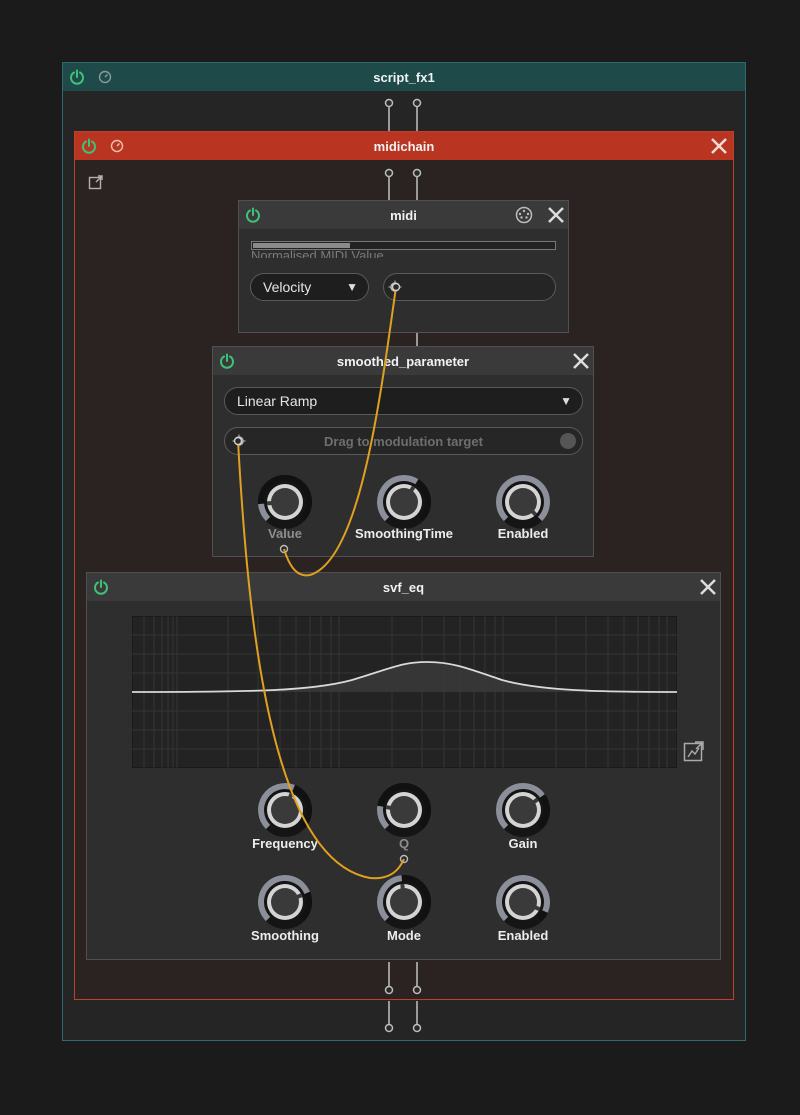  What do you see at coordinates (523, 533) in the screenshot?
I see `enabled-knob-label: Enabled` at bounding box center [523, 533].